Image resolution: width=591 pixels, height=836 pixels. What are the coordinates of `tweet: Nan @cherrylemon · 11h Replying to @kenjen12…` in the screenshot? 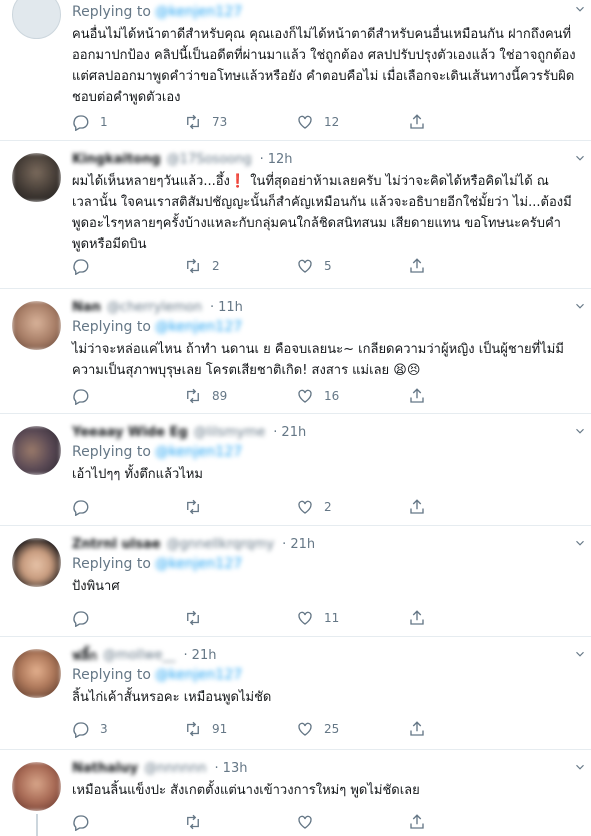 It's located at (295, 351).